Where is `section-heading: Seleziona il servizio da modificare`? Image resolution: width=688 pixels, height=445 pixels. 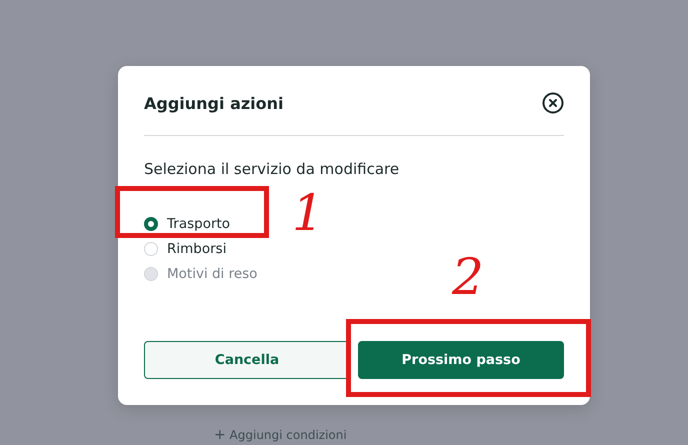 section-heading: Seleziona il servizio da modificare is located at coordinates (272, 169).